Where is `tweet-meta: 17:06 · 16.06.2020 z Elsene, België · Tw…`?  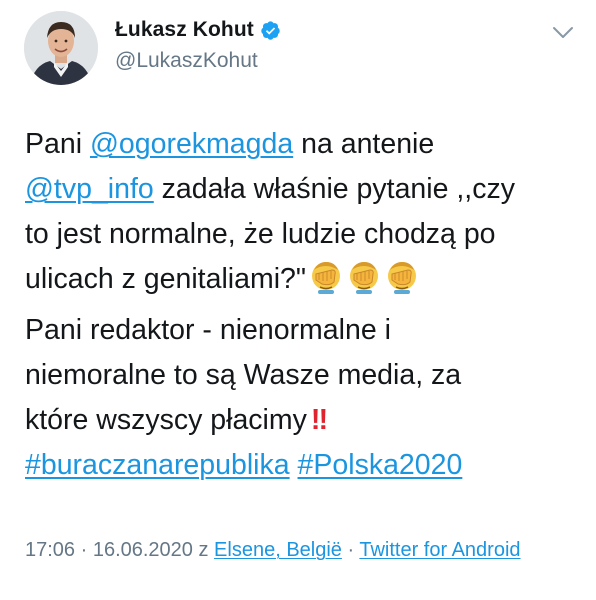 tweet-meta: 17:06 · 16.06.2020 z Elsene, België · Tw… is located at coordinates (305, 550).